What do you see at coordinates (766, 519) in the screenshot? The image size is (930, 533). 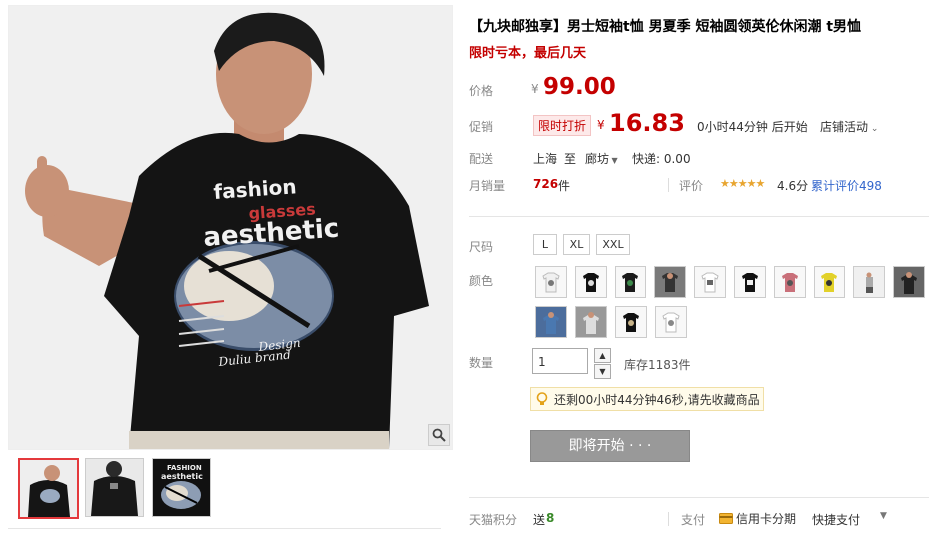 I see `credit-card-label: 信用卡分期` at bounding box center [766, 519].